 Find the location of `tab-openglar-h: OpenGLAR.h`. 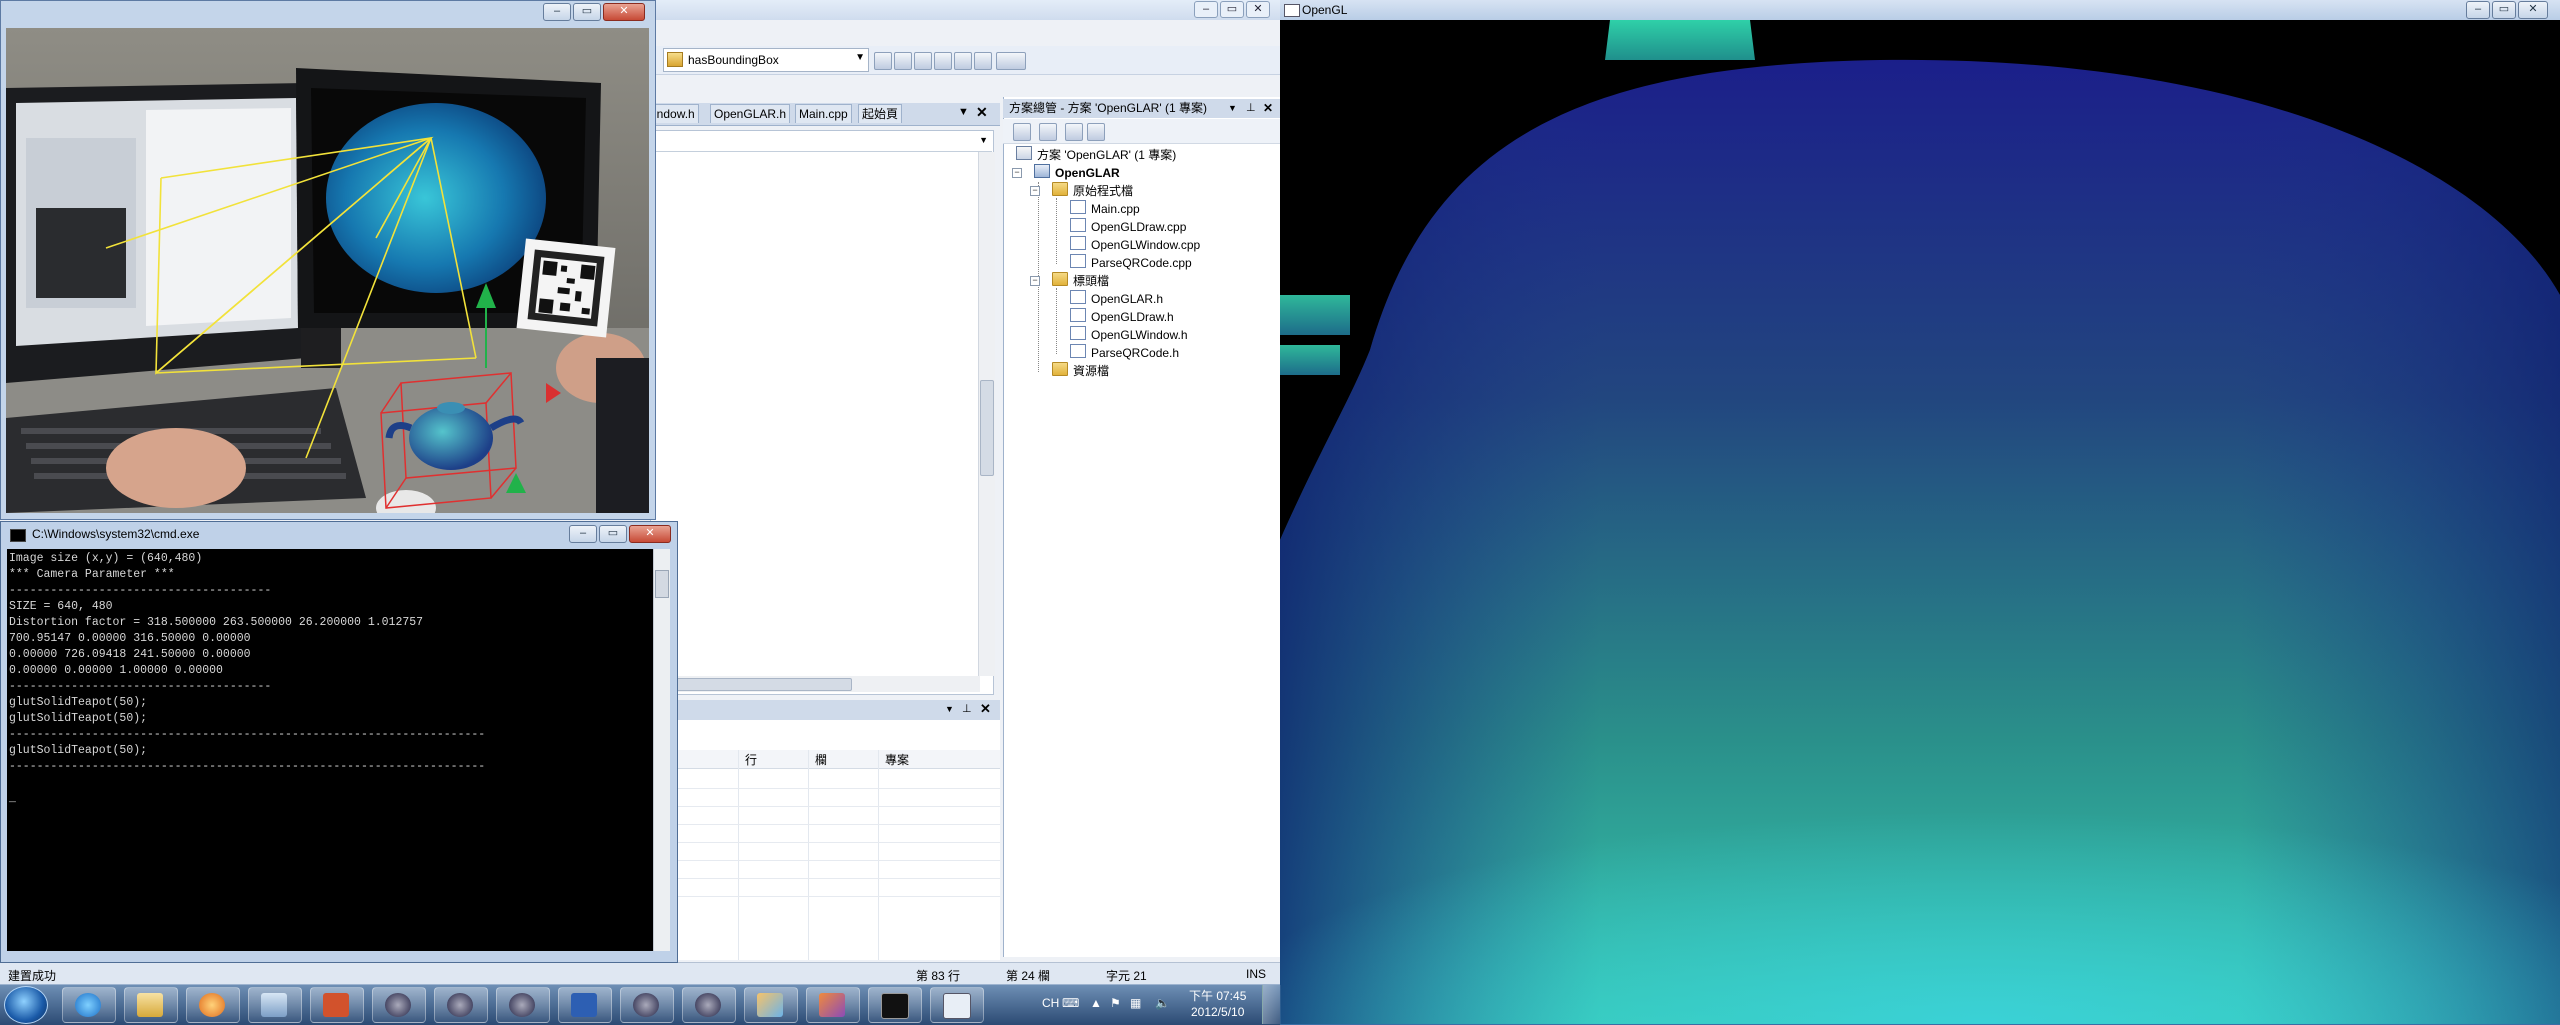

tab-openglar-h: OpenGLAR.h is located at coordinates (750, 113).